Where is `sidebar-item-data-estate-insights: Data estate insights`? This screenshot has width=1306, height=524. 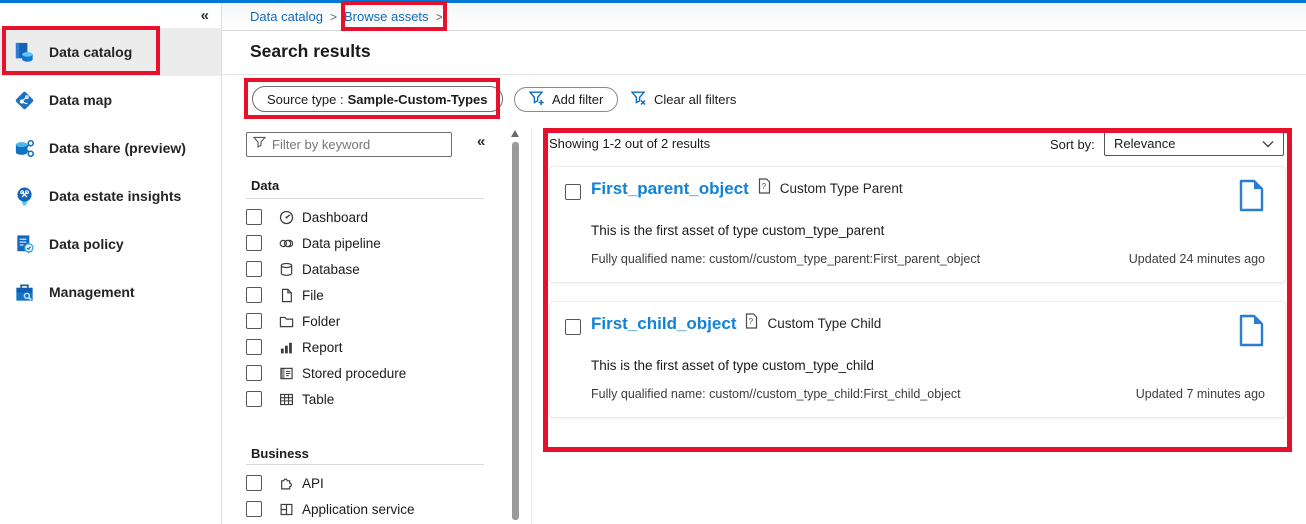 sidebar-item-data-estate-insights: Data estate insights is located at coordinates (110, 196).